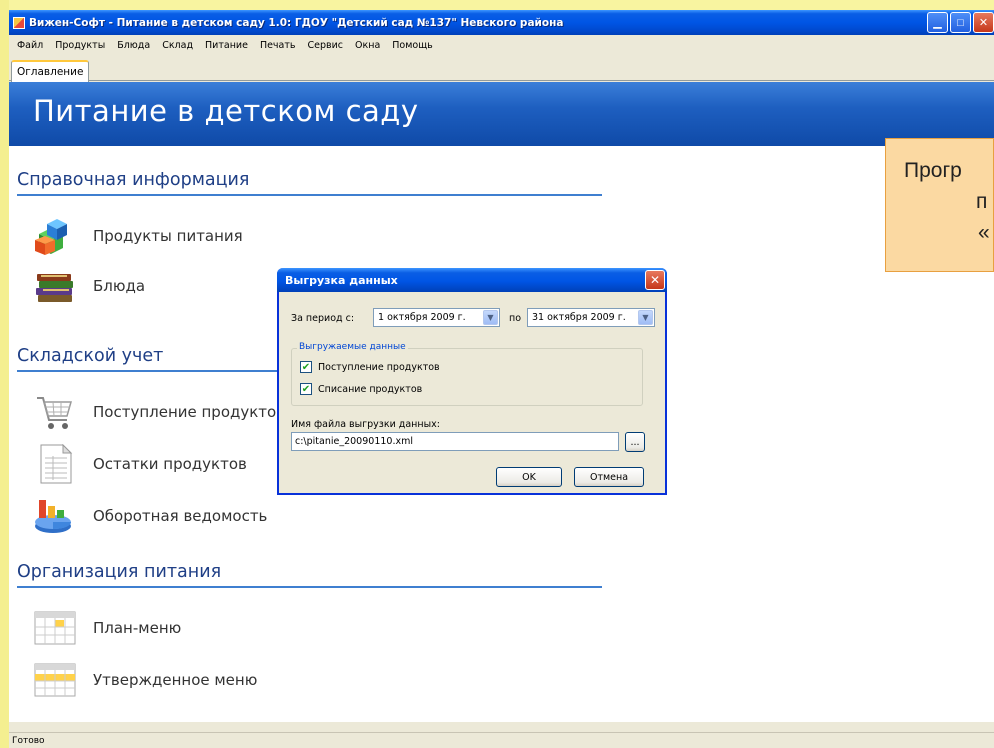 The width and height of the screenshot is (994, 748). What do you see at coordinates (323, 318) in the screenshot?
I see `period-from-label: За период с:` at bounding box center [323, 318].